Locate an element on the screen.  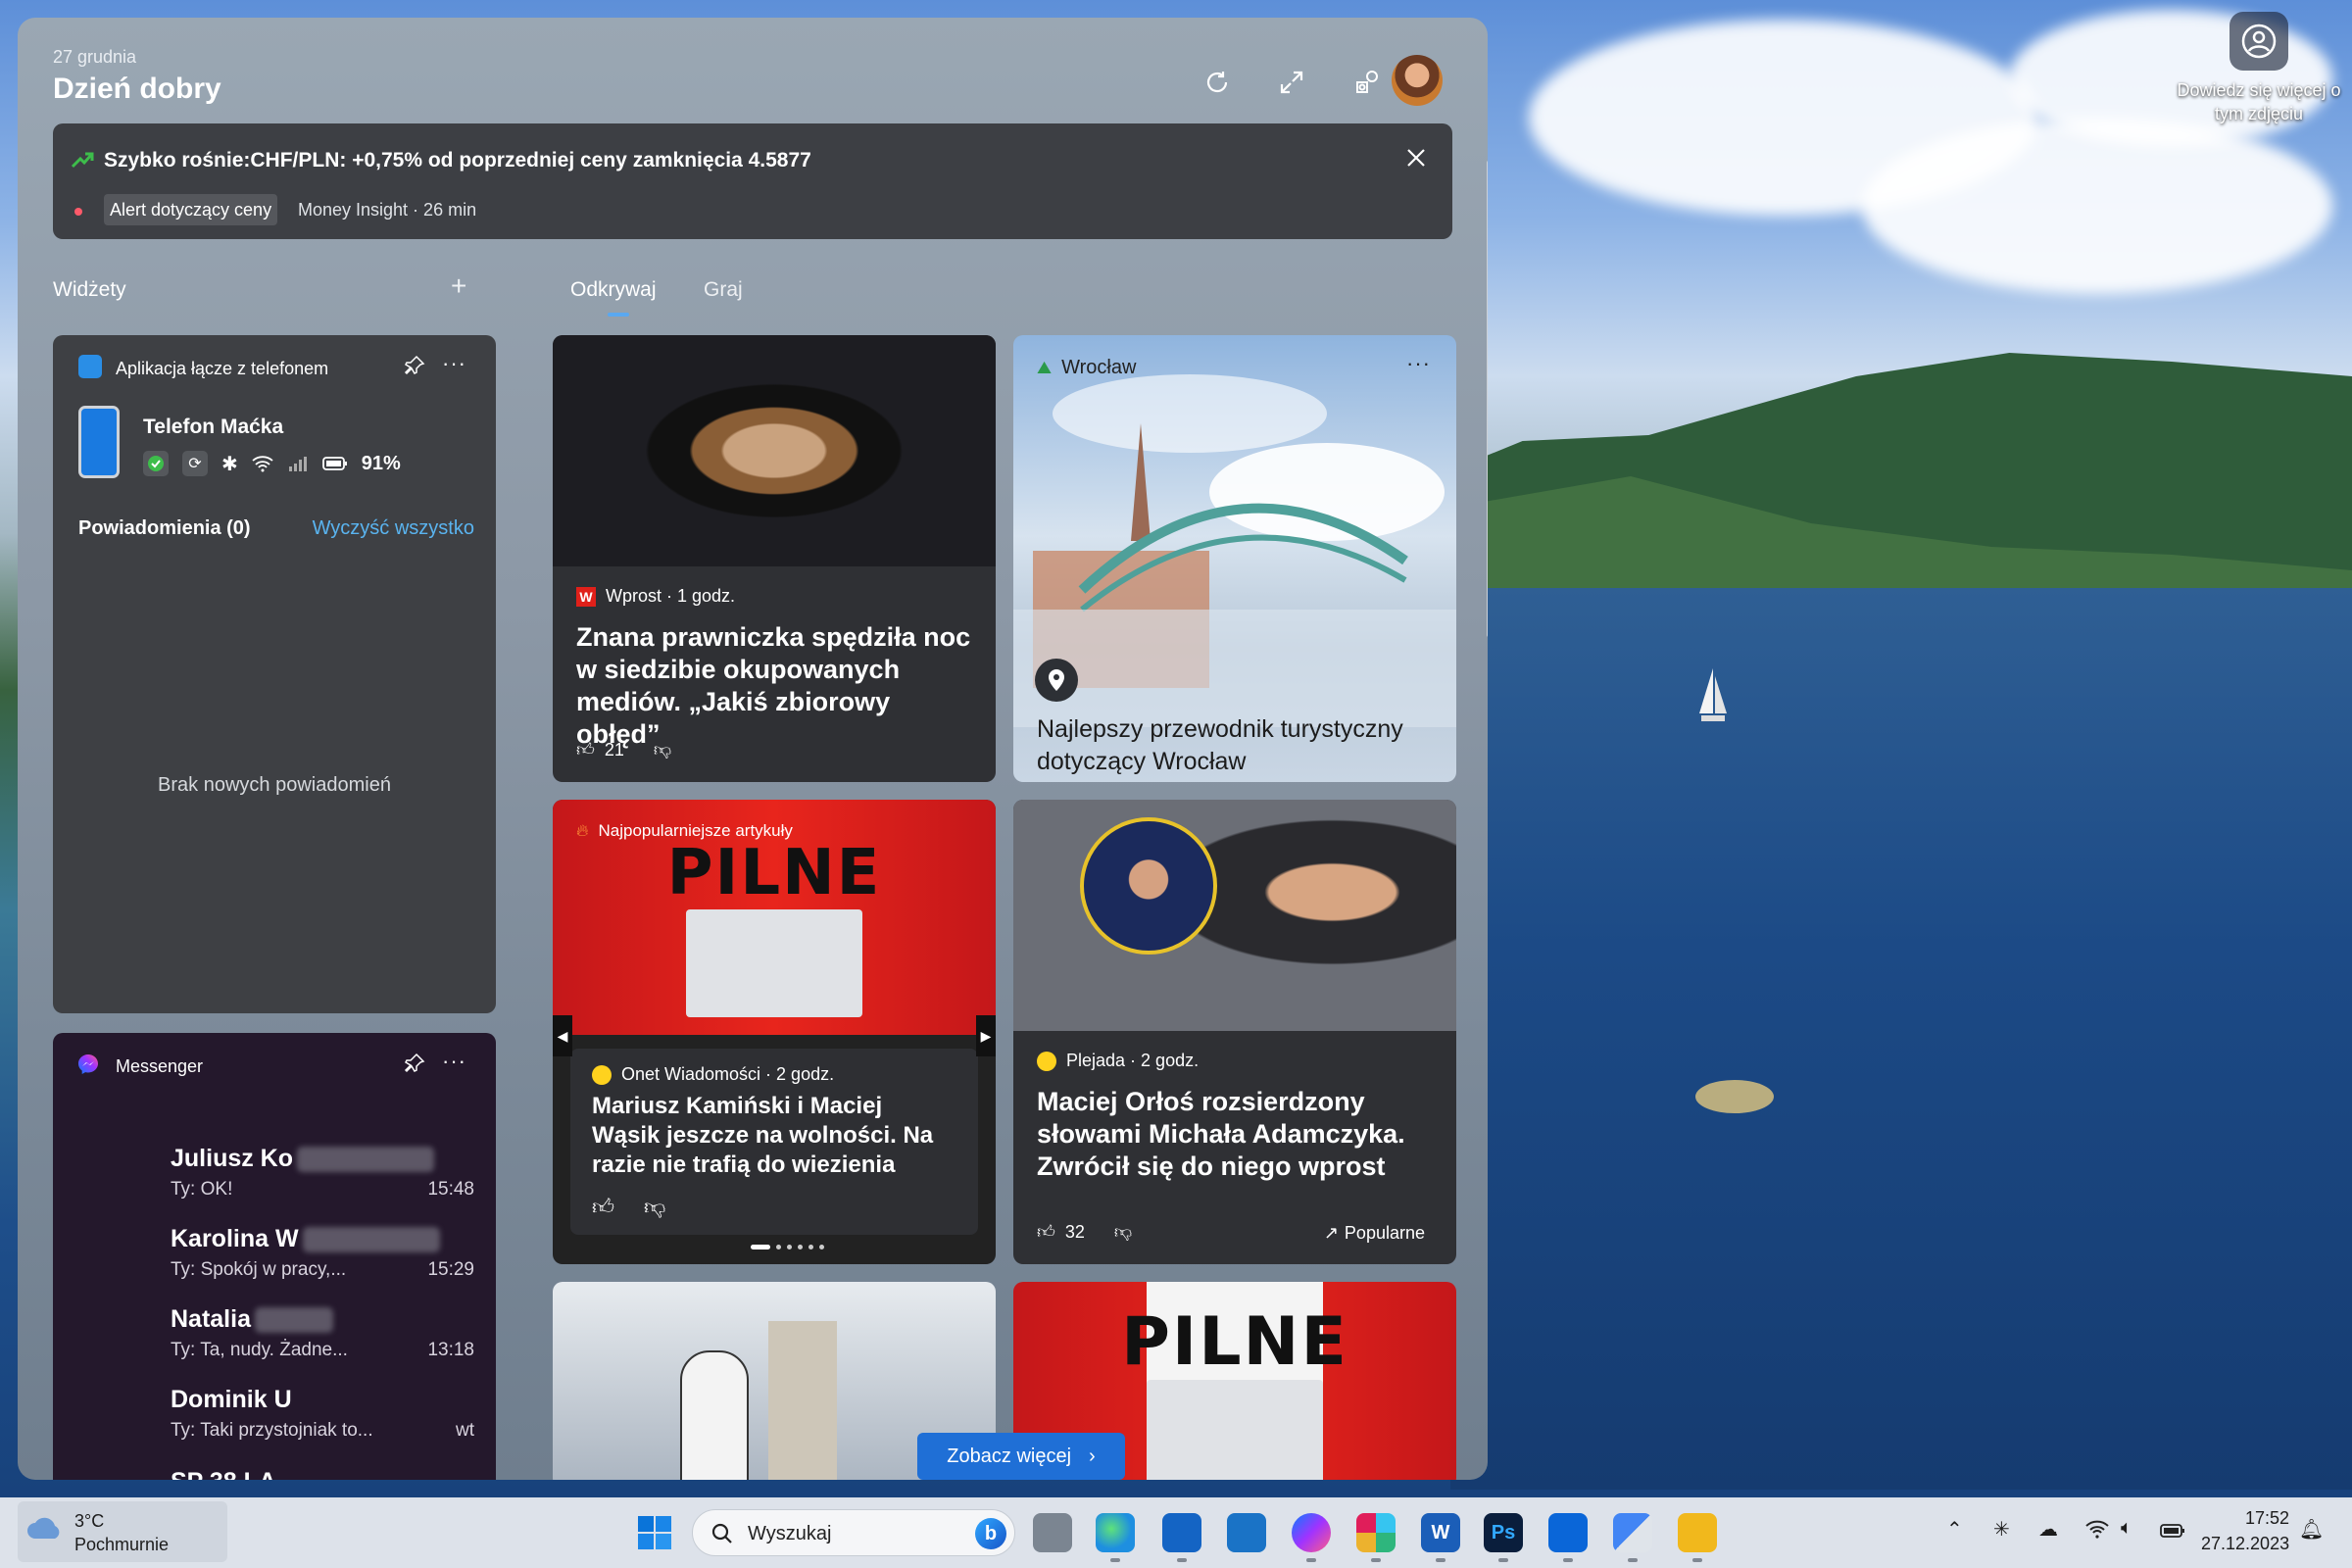
word-icon: W is located at coordinates (1440, 1537).